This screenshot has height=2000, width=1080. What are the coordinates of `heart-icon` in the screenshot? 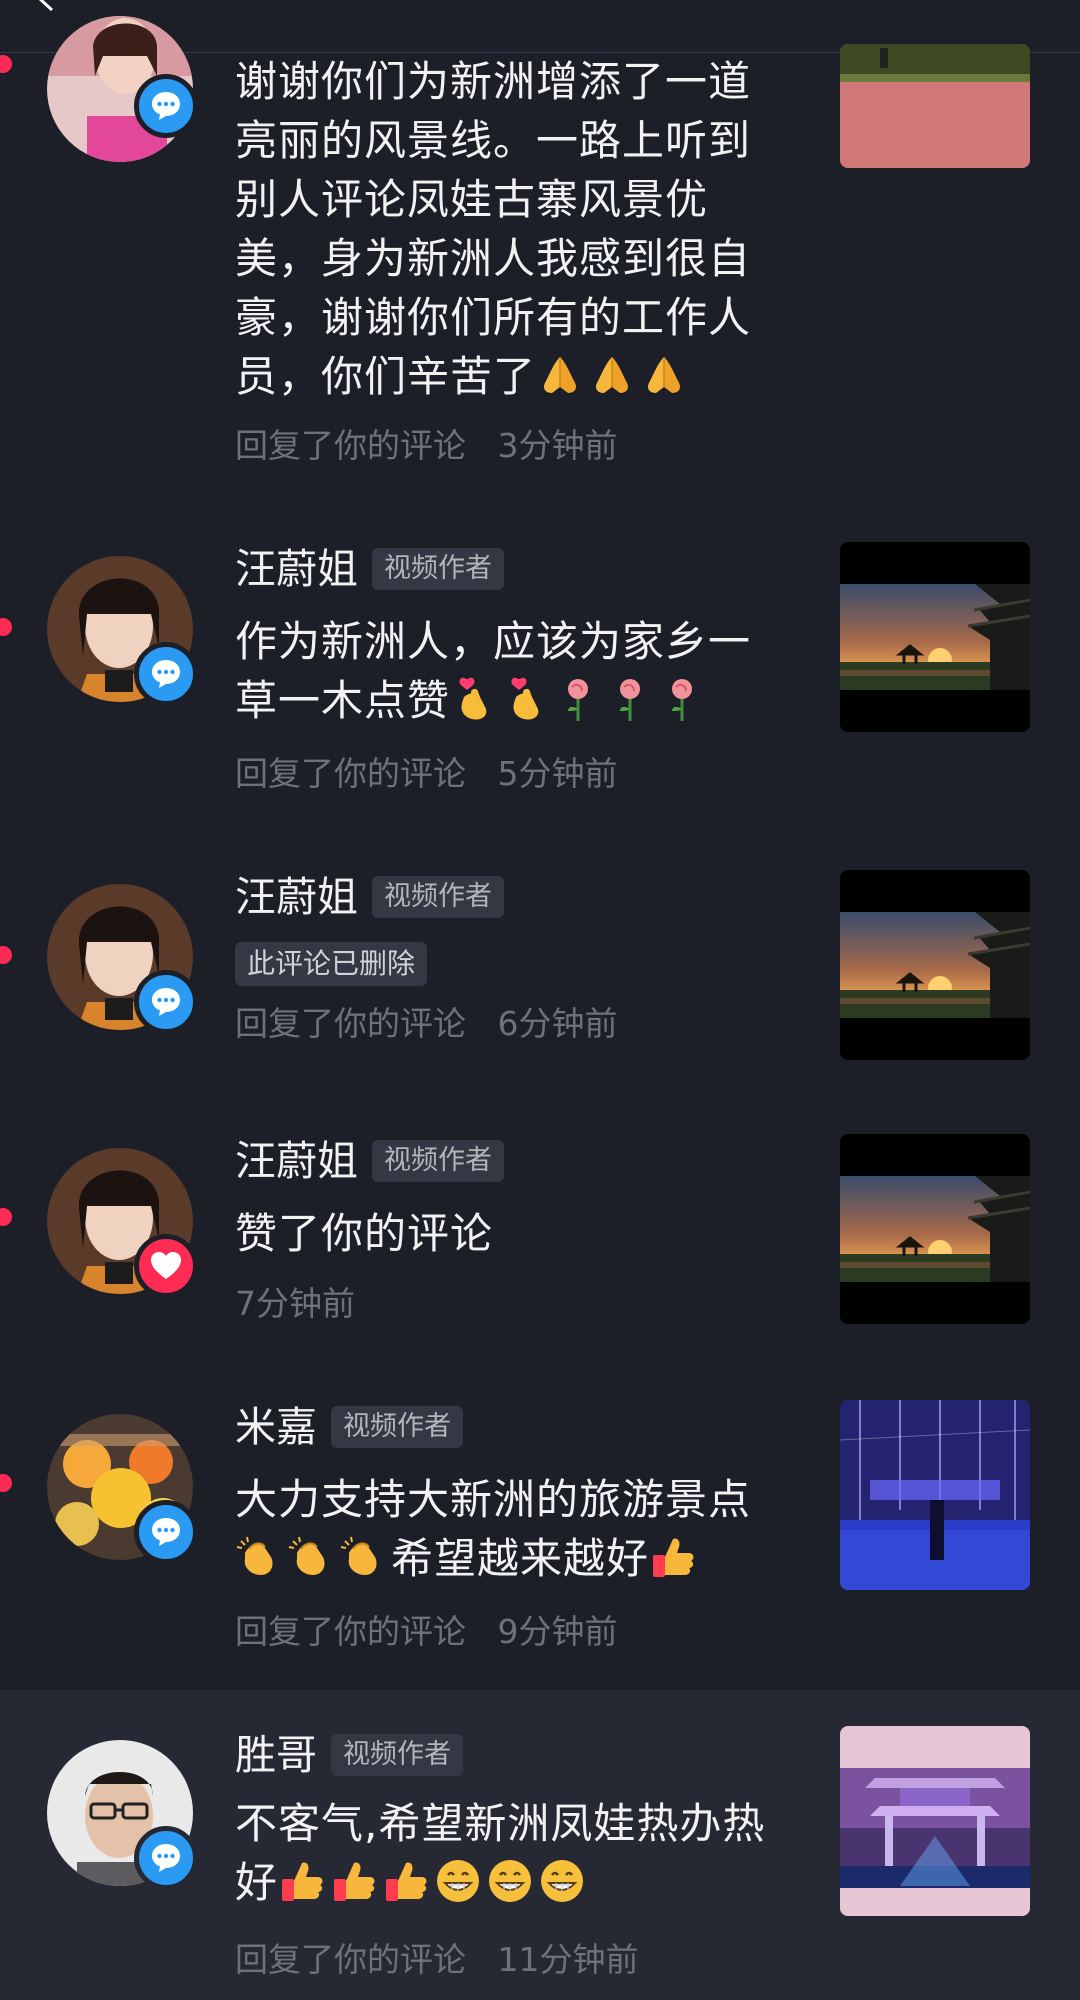 It's located at (166, 1266).